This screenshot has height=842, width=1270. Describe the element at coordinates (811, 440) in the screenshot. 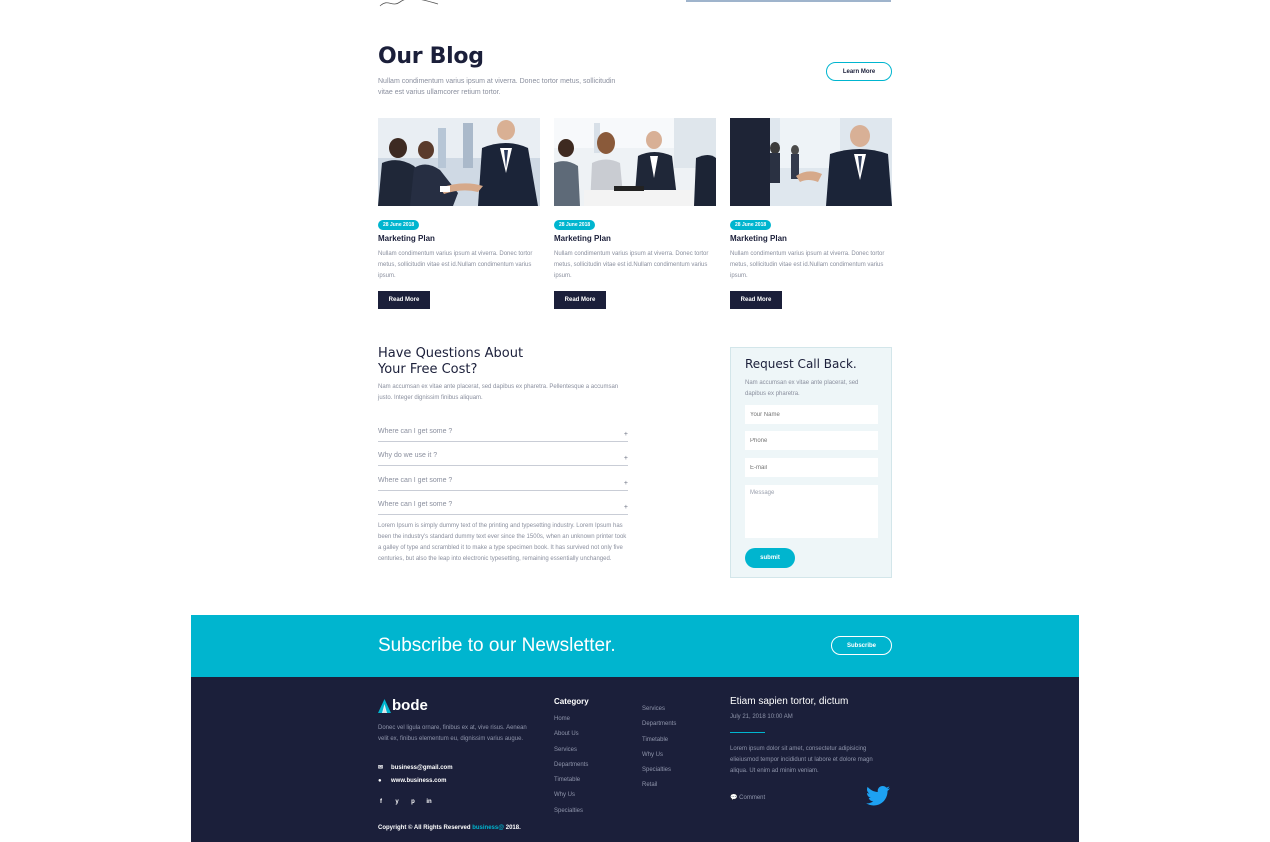

I see `phone-field` at that location.